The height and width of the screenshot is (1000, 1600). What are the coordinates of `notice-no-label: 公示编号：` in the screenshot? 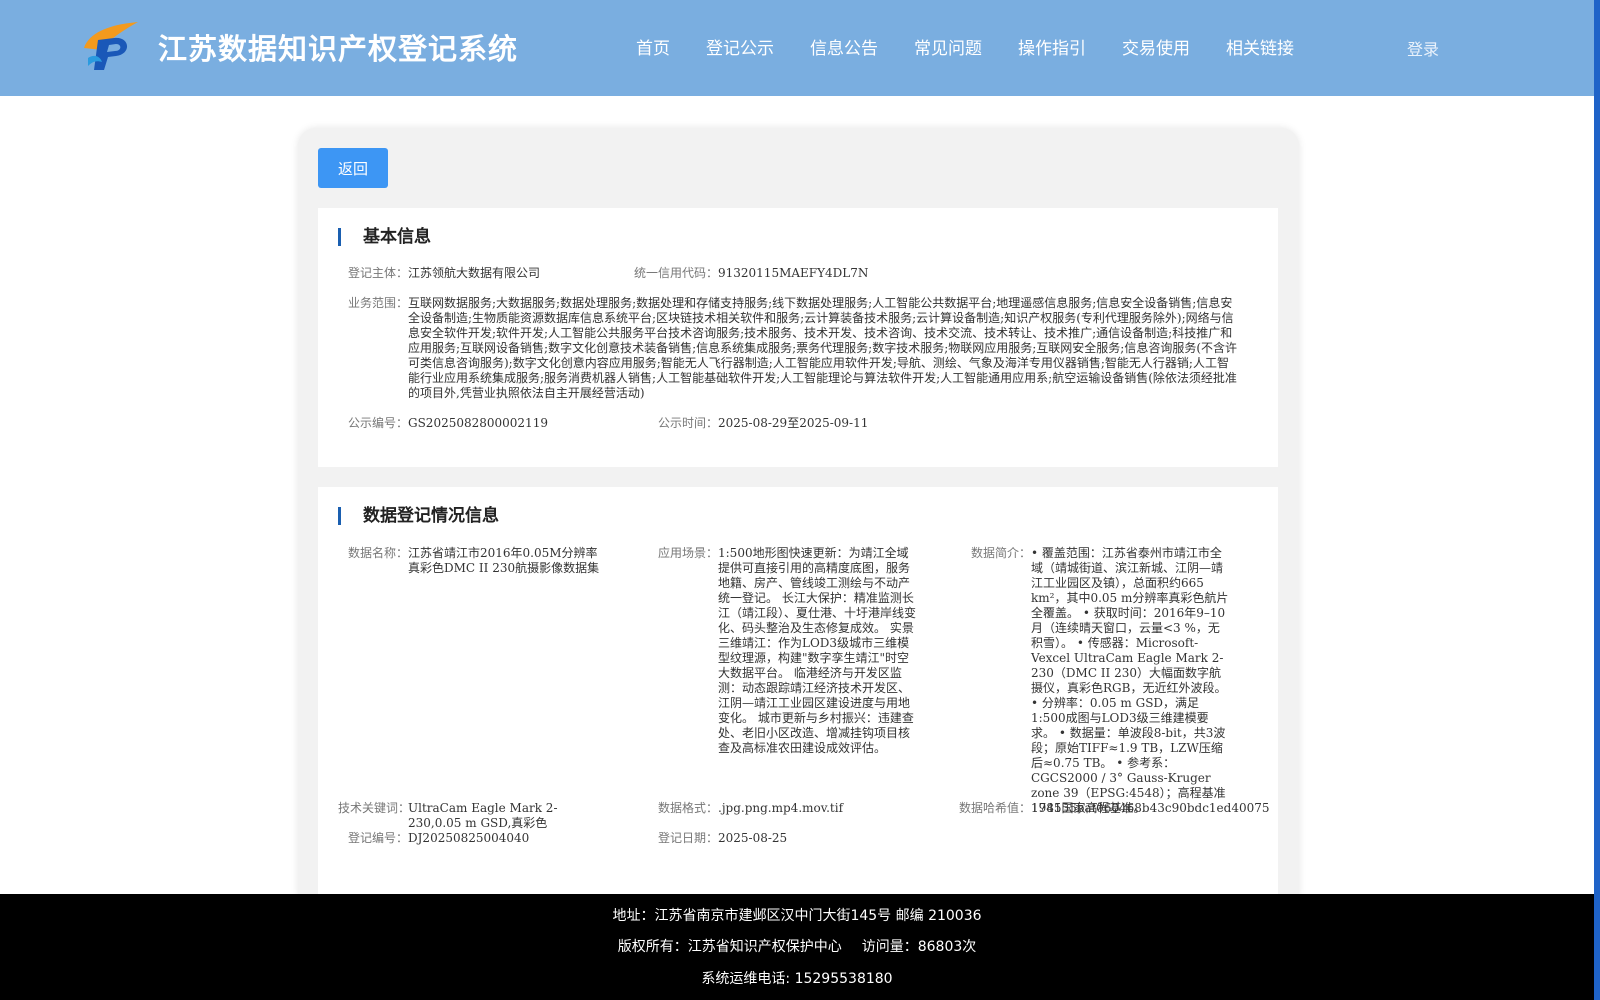 It's located at (378, 423).